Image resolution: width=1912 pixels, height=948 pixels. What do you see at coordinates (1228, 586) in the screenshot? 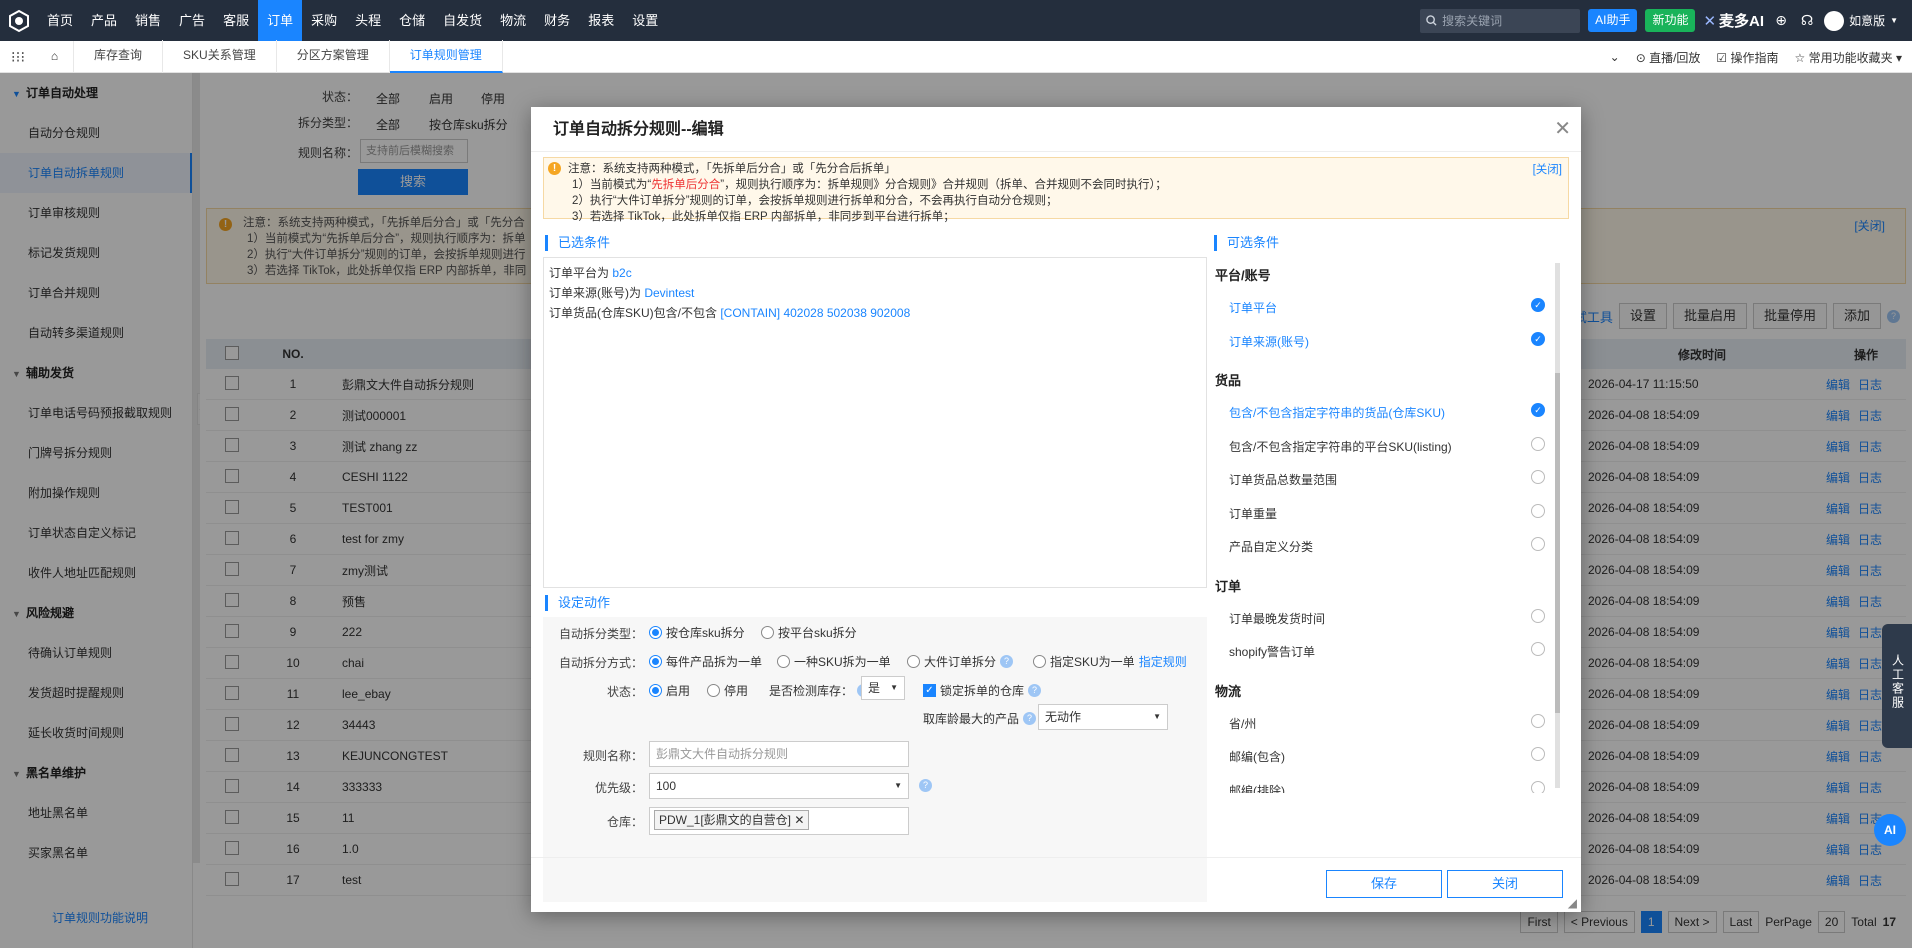
I see `condition-group-label: 订单` at bounding box center [1228, 586].